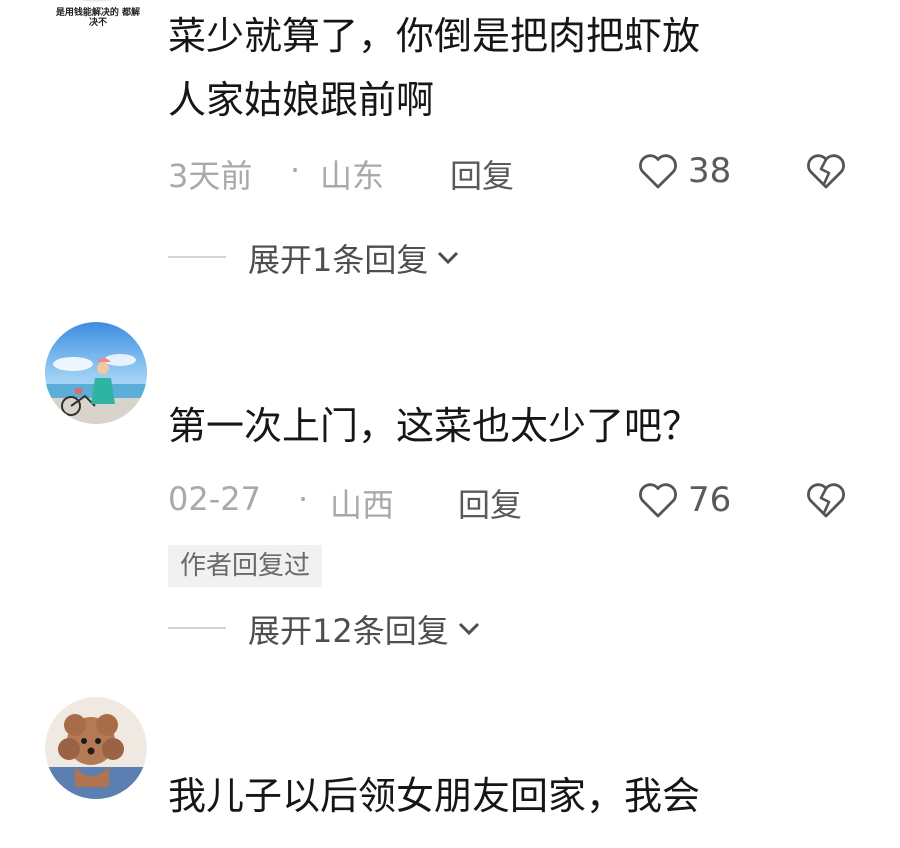 This screenshot has width=900, height=848. I want to click on truncated-next-line, so click(450, 835).